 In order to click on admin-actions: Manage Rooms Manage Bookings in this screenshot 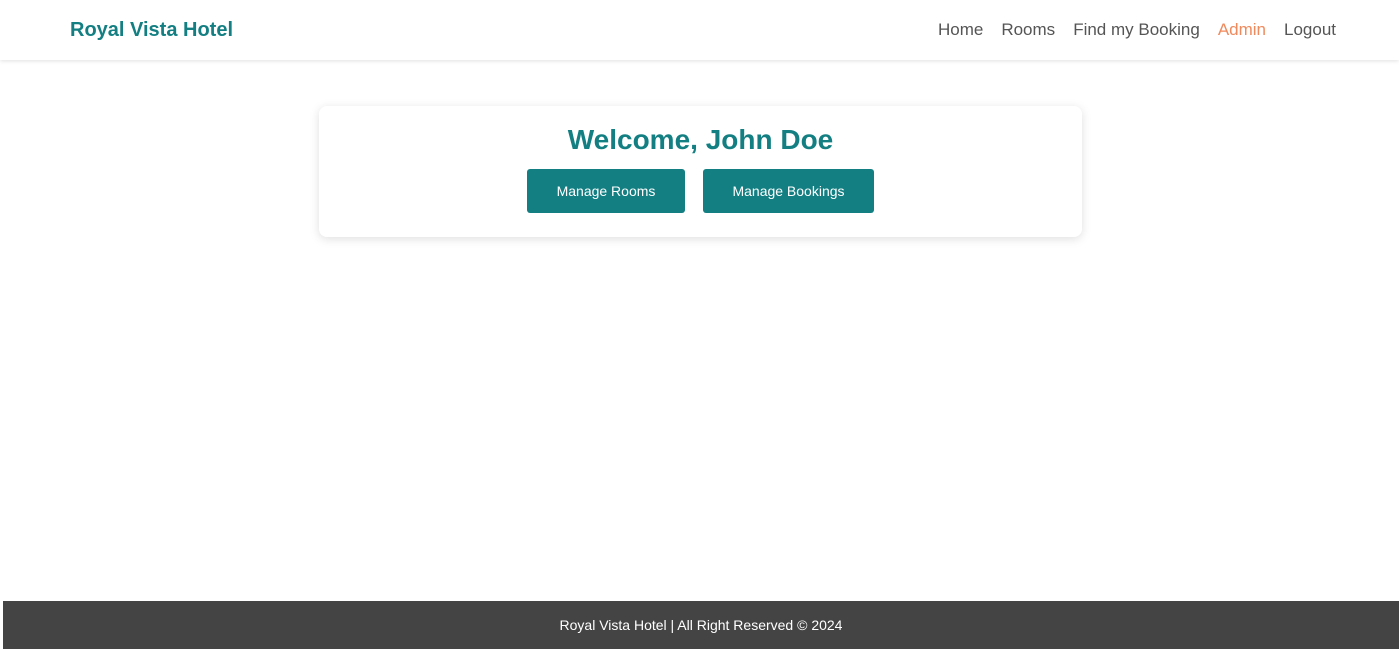, I will do `click(700, 191)`.